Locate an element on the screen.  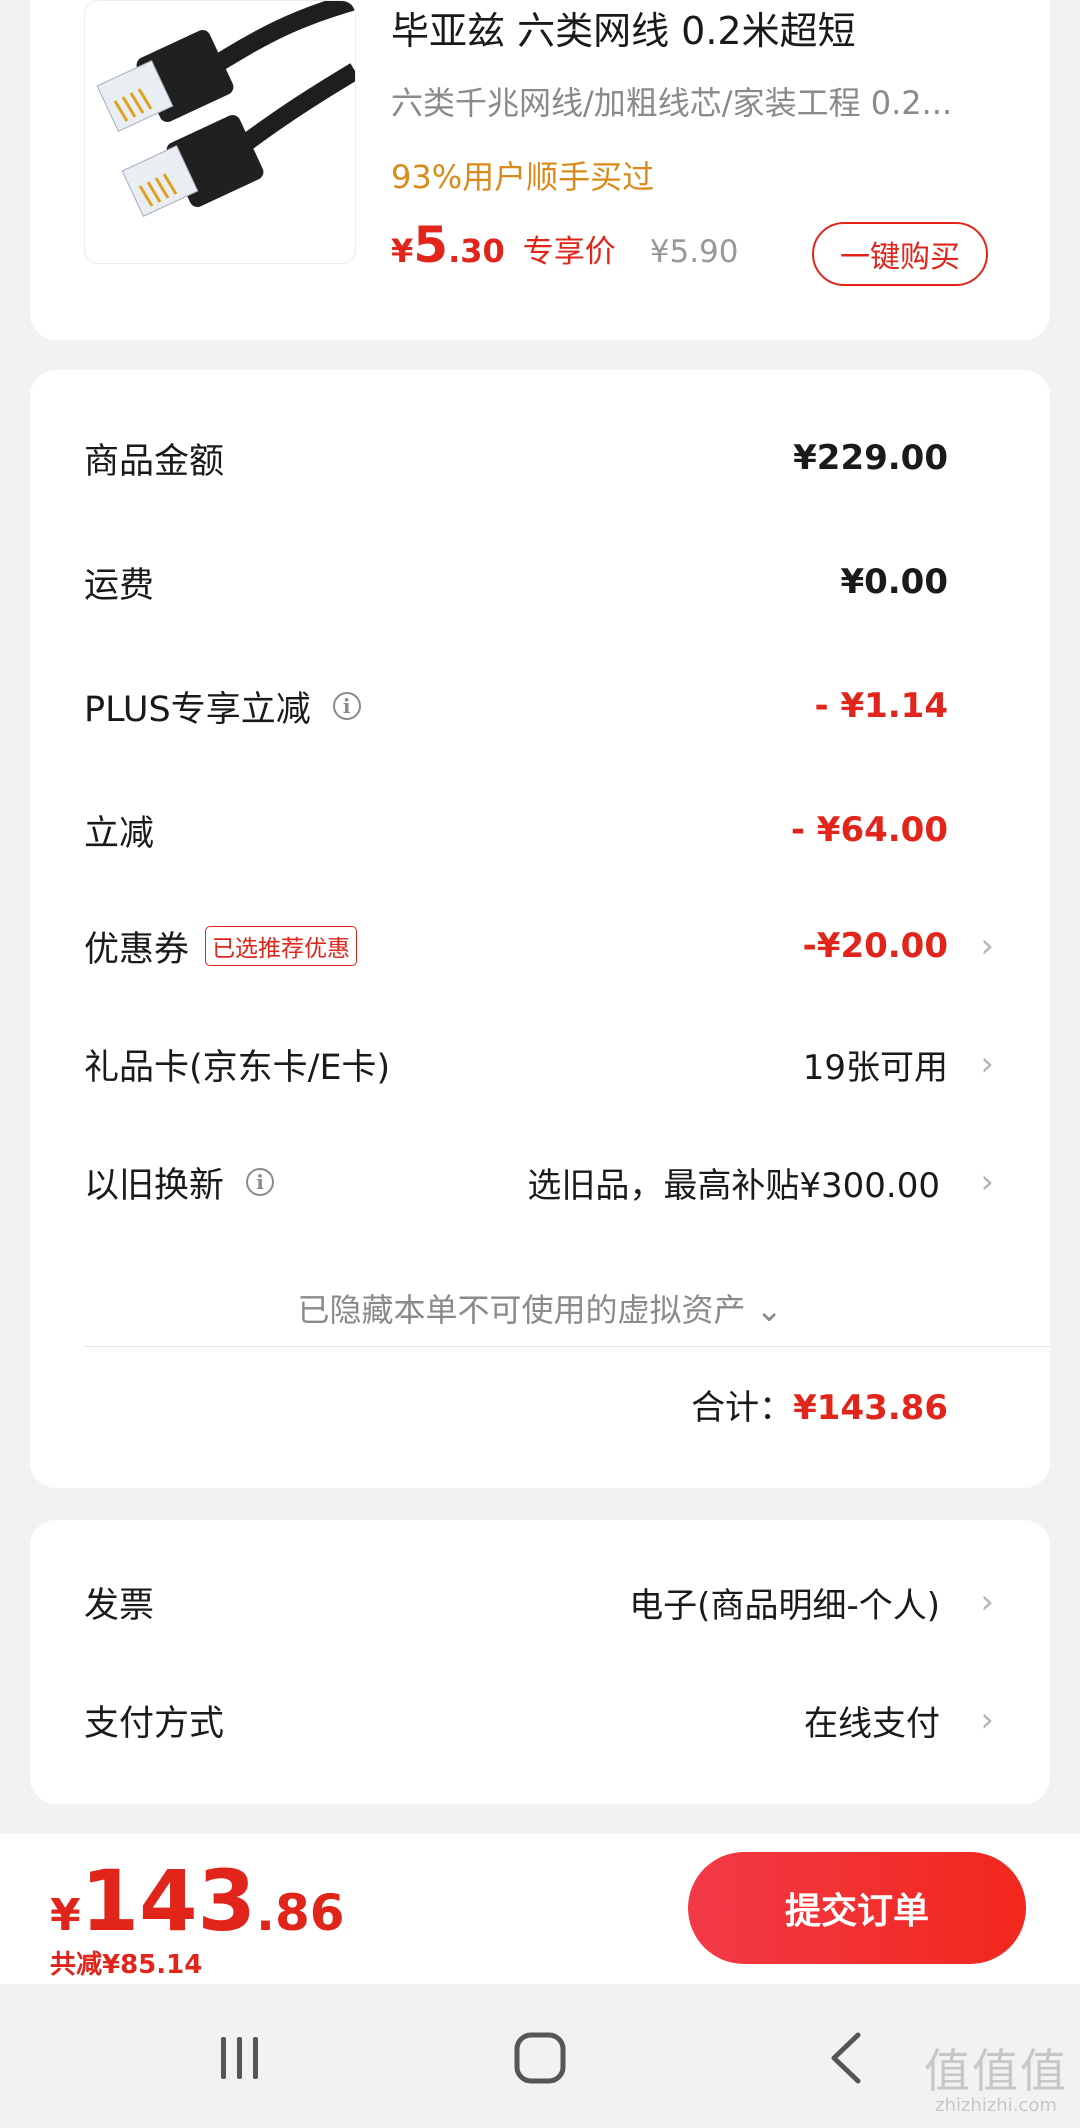
hidden-assets-toggle: 已隐藏本单不可使用的虚拟资产 ⌄ is located at coordinates (540, 1308).